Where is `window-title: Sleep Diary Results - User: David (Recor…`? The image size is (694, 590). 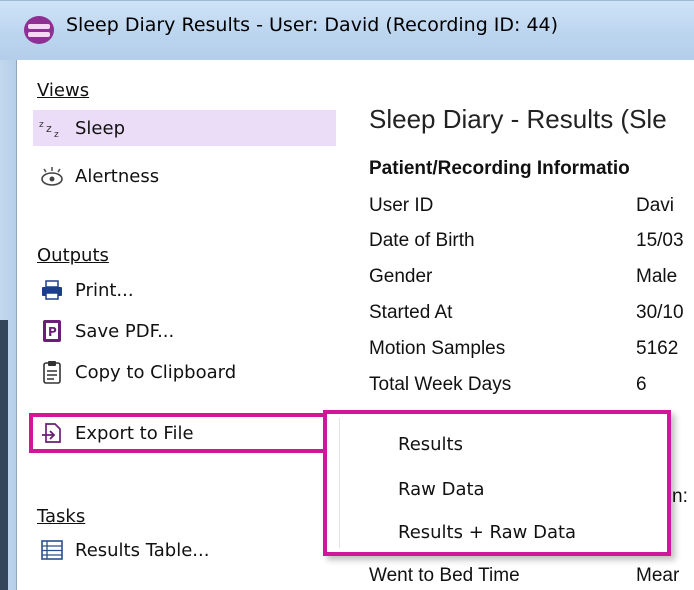
window-title: Sleep Diary Results - User: David (Recor… is located at coordinates (312, 25).